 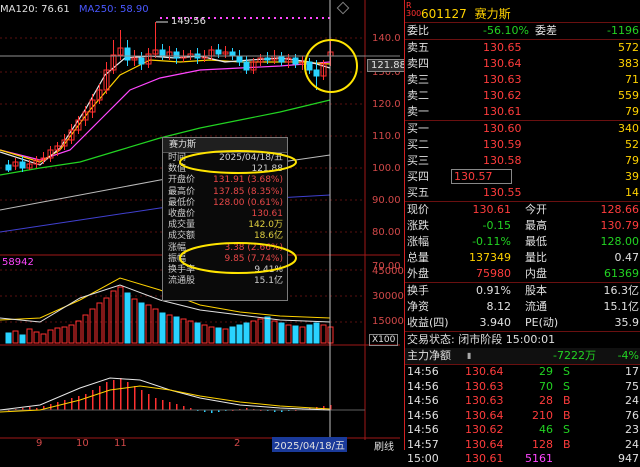 I want to click on stat-value: 137349, so click(x=490, y=257).